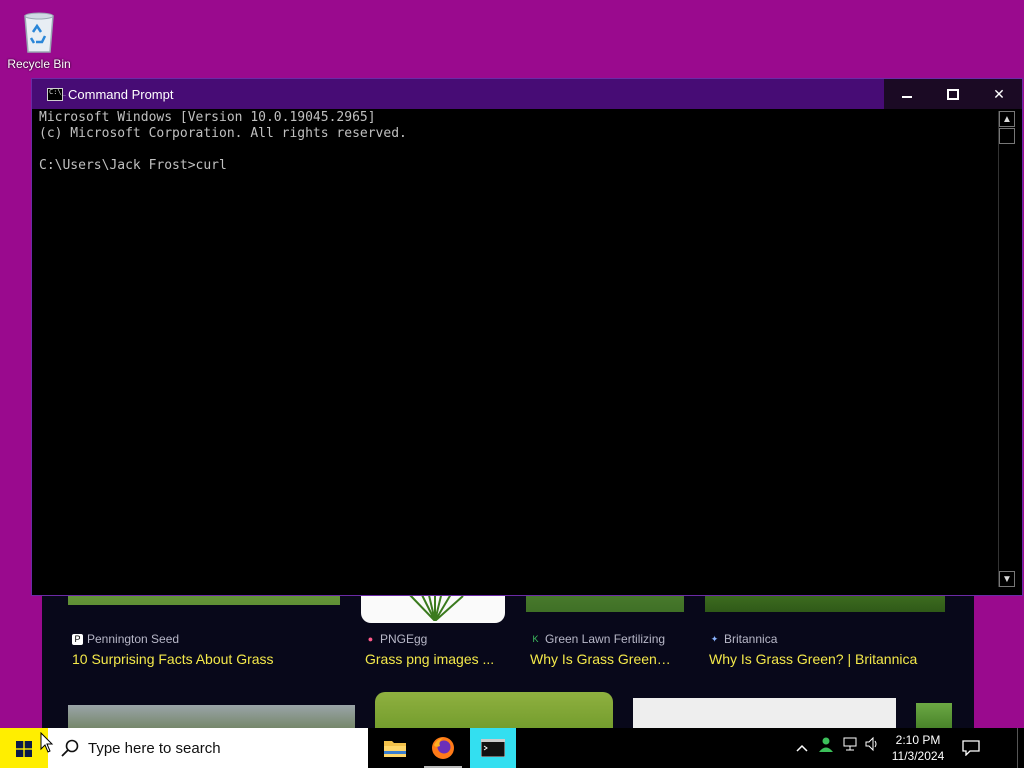 The width and height of the screenshot is (1024, 768). Describe the element at coordinates (907, 97) in the screenshot. I see `minimize-icon` at that location.